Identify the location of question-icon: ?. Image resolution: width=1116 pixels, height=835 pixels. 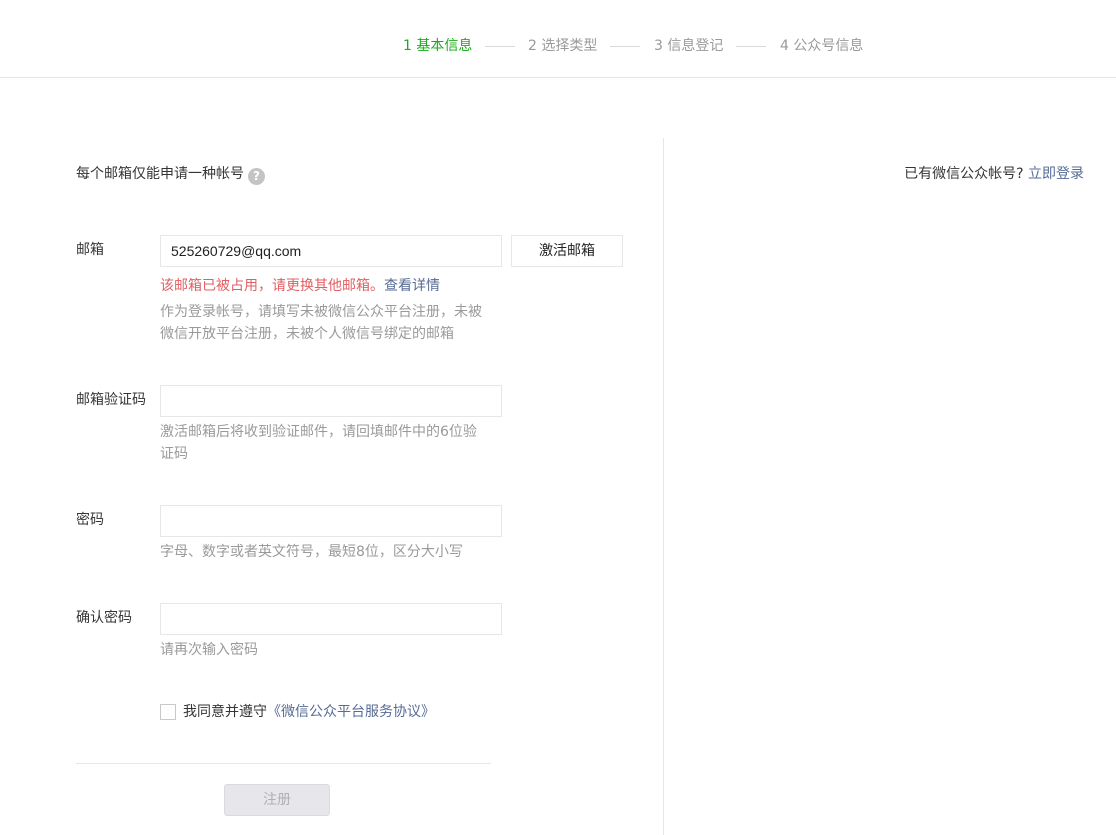
(256, 176).